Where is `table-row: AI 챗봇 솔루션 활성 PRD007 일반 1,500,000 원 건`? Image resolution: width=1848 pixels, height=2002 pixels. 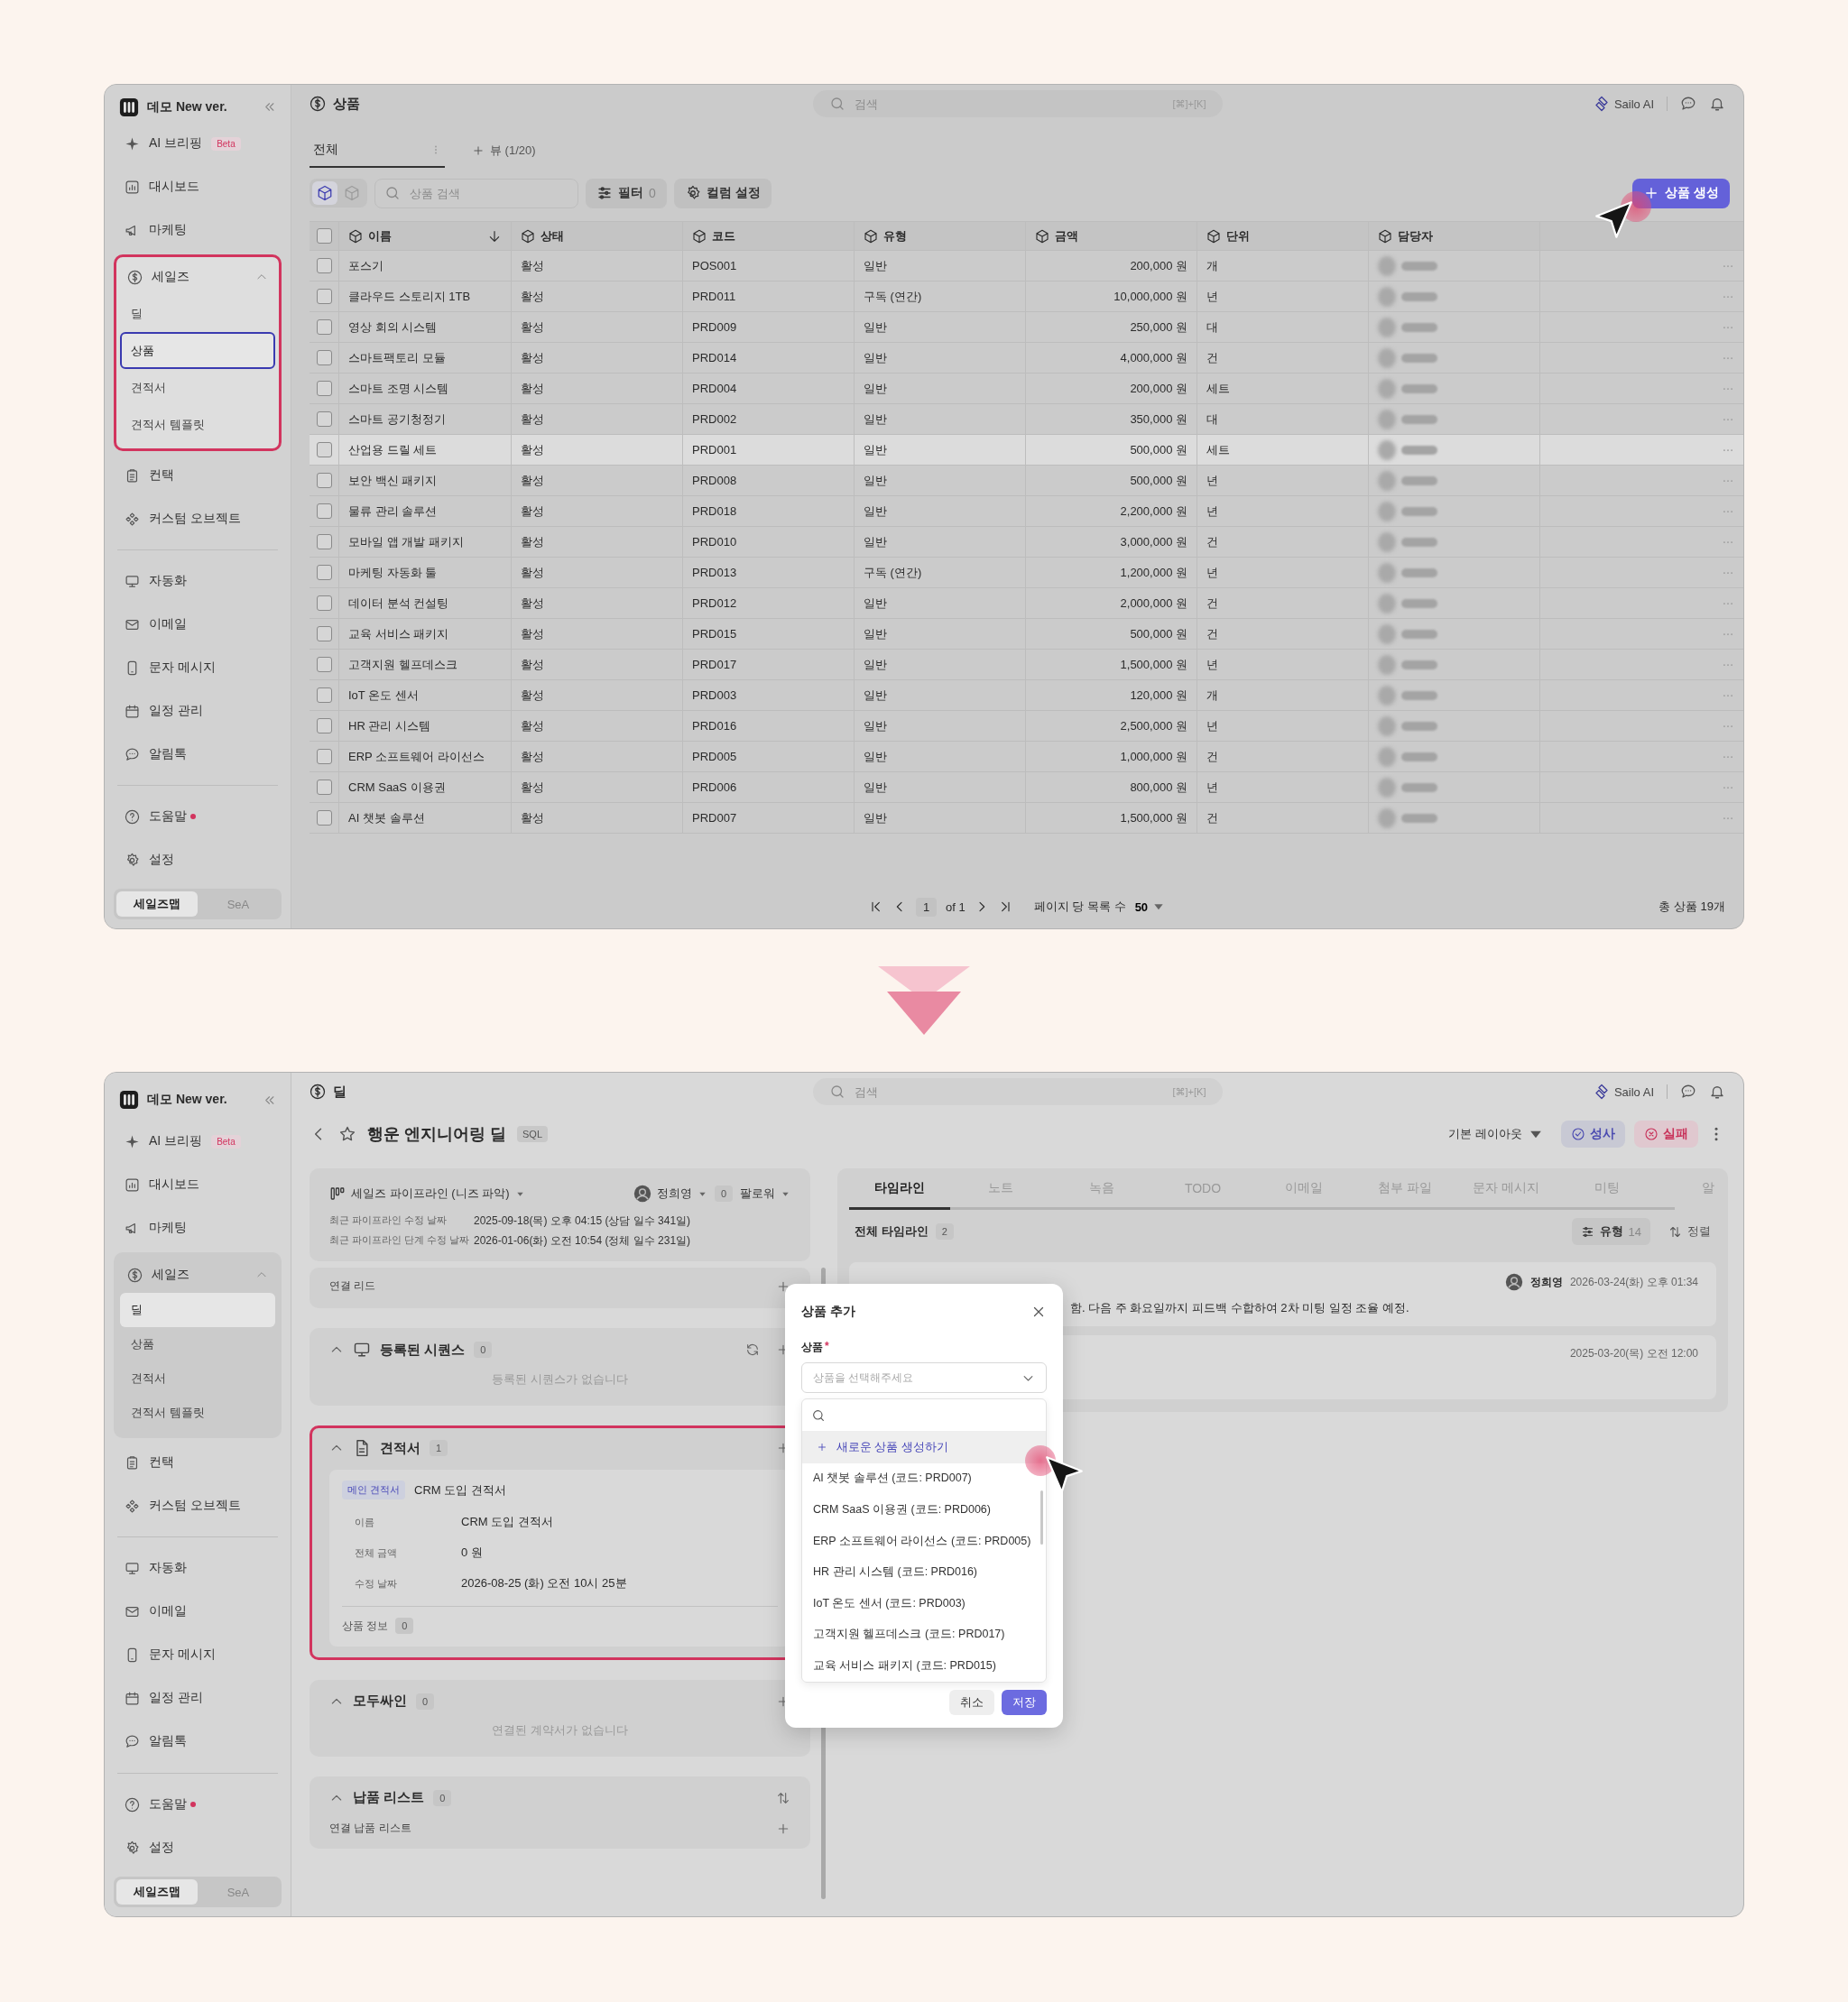
table-row: AI 챗봇 솔루션 활성 PRD007 일반 1,500,000 원 건 is located at coordinates (1026, 818).